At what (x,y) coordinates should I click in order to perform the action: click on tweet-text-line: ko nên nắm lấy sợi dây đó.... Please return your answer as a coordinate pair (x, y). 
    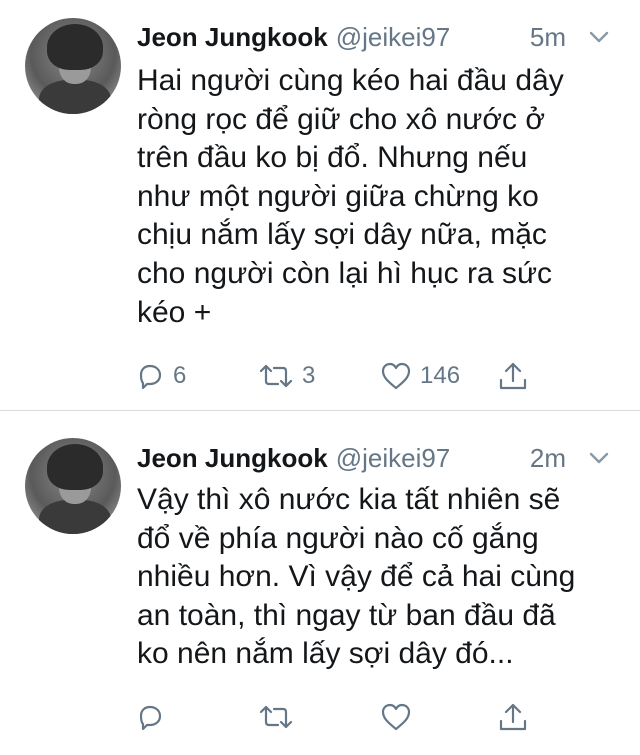
    Looking at the image, I should click on (325, 654).